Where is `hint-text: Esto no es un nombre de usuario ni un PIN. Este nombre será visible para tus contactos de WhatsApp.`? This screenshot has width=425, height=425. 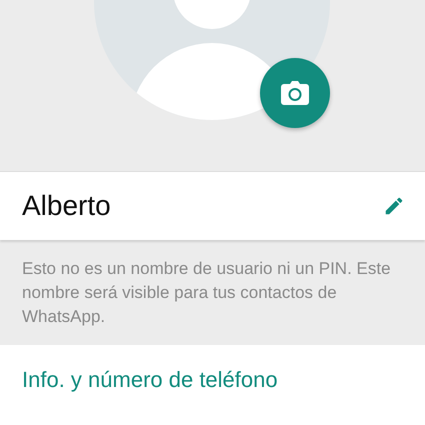
hint-text: Esto no es un nombre de usuario ni un PIN. Este nombre será visible para tus contactos de WhatsApp. is located at coordinates (207, 293).